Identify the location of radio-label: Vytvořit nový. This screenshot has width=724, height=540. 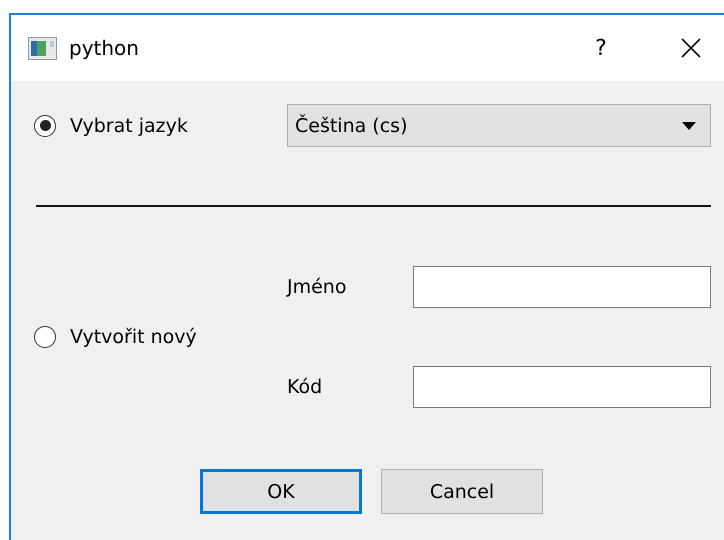
(133, 337).